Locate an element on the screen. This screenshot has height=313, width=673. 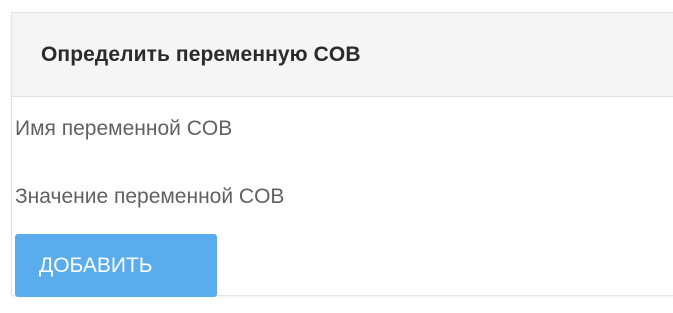
add-button: ДОБАВИТЬ is located at coordinates (116, 265).